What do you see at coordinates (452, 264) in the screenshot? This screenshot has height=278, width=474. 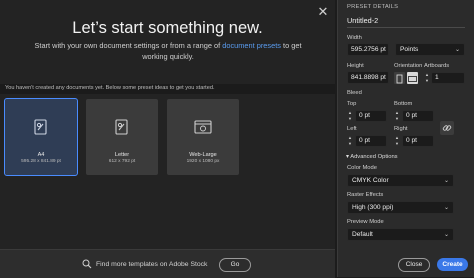 I see `create-button: Create` at bounding box center [452, 264].